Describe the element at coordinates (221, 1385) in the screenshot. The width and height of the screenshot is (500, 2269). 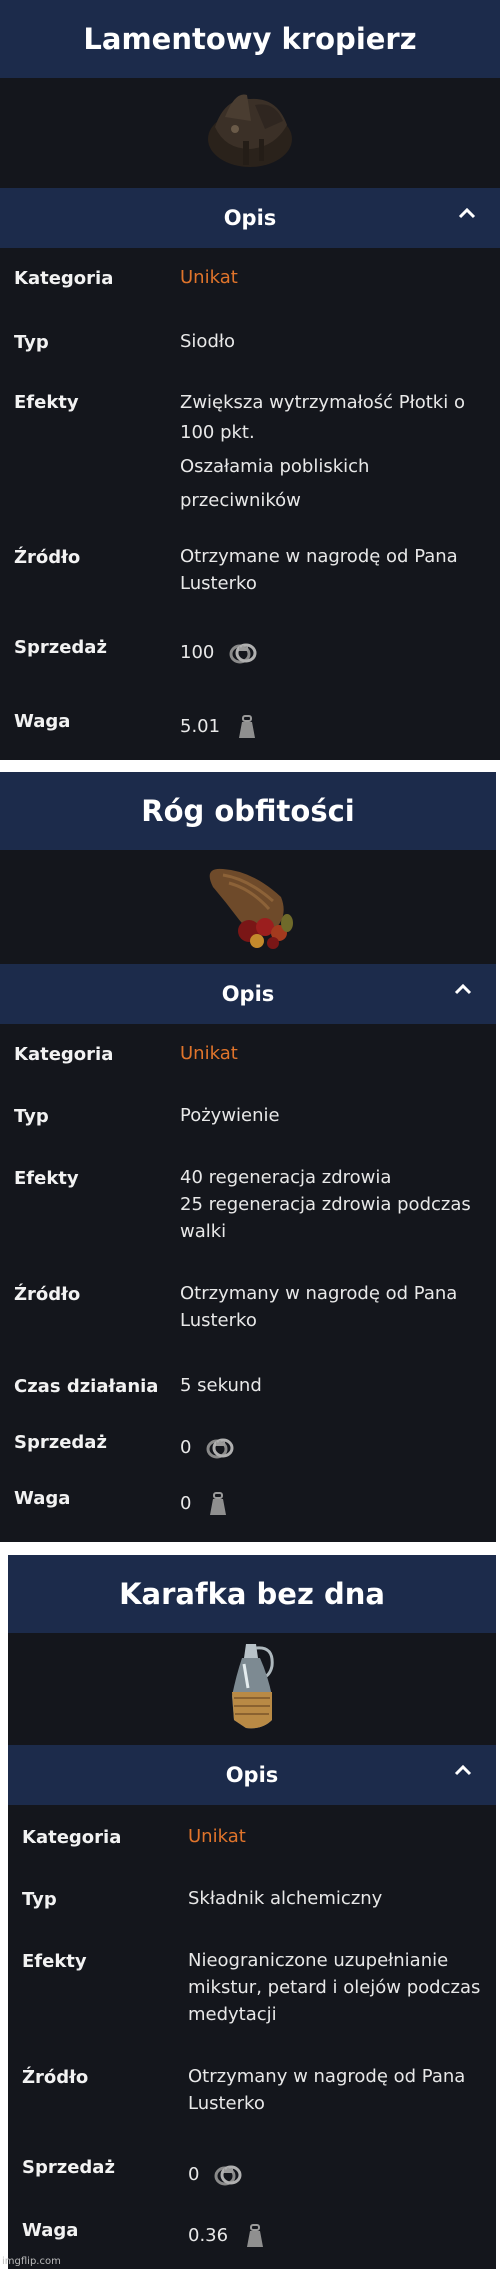
I see `row-value: 5 sekund` at that location.